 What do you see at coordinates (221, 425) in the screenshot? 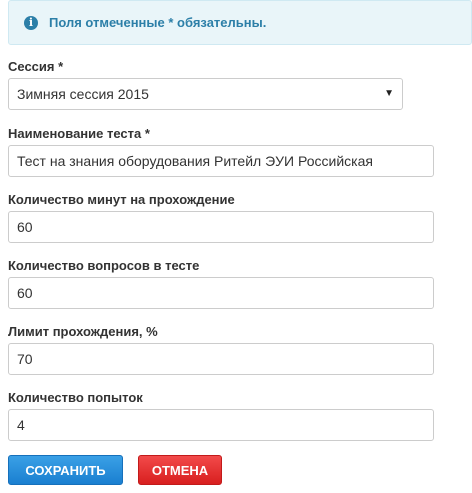
I see `attempts-input: 4` at bounding box center [221, 425].